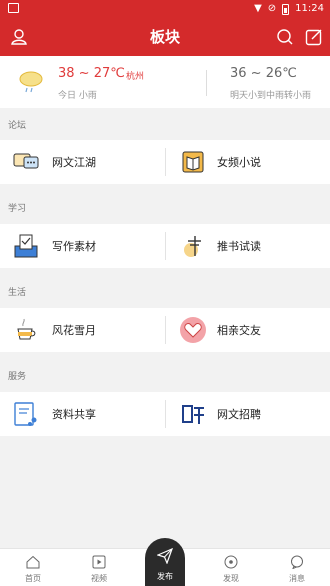  Describe the element at coordinates (99, 578) in the screenshot. I see `tab-label: 视频` at that location.